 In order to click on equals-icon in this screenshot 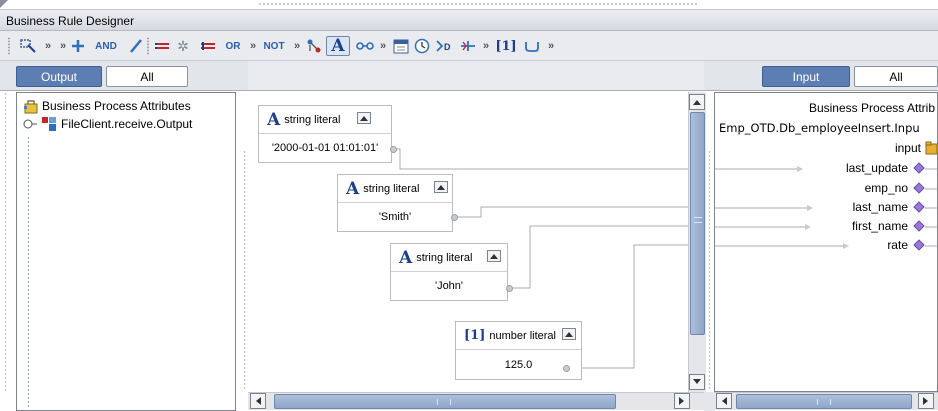, I will do `click(162, 46)`.